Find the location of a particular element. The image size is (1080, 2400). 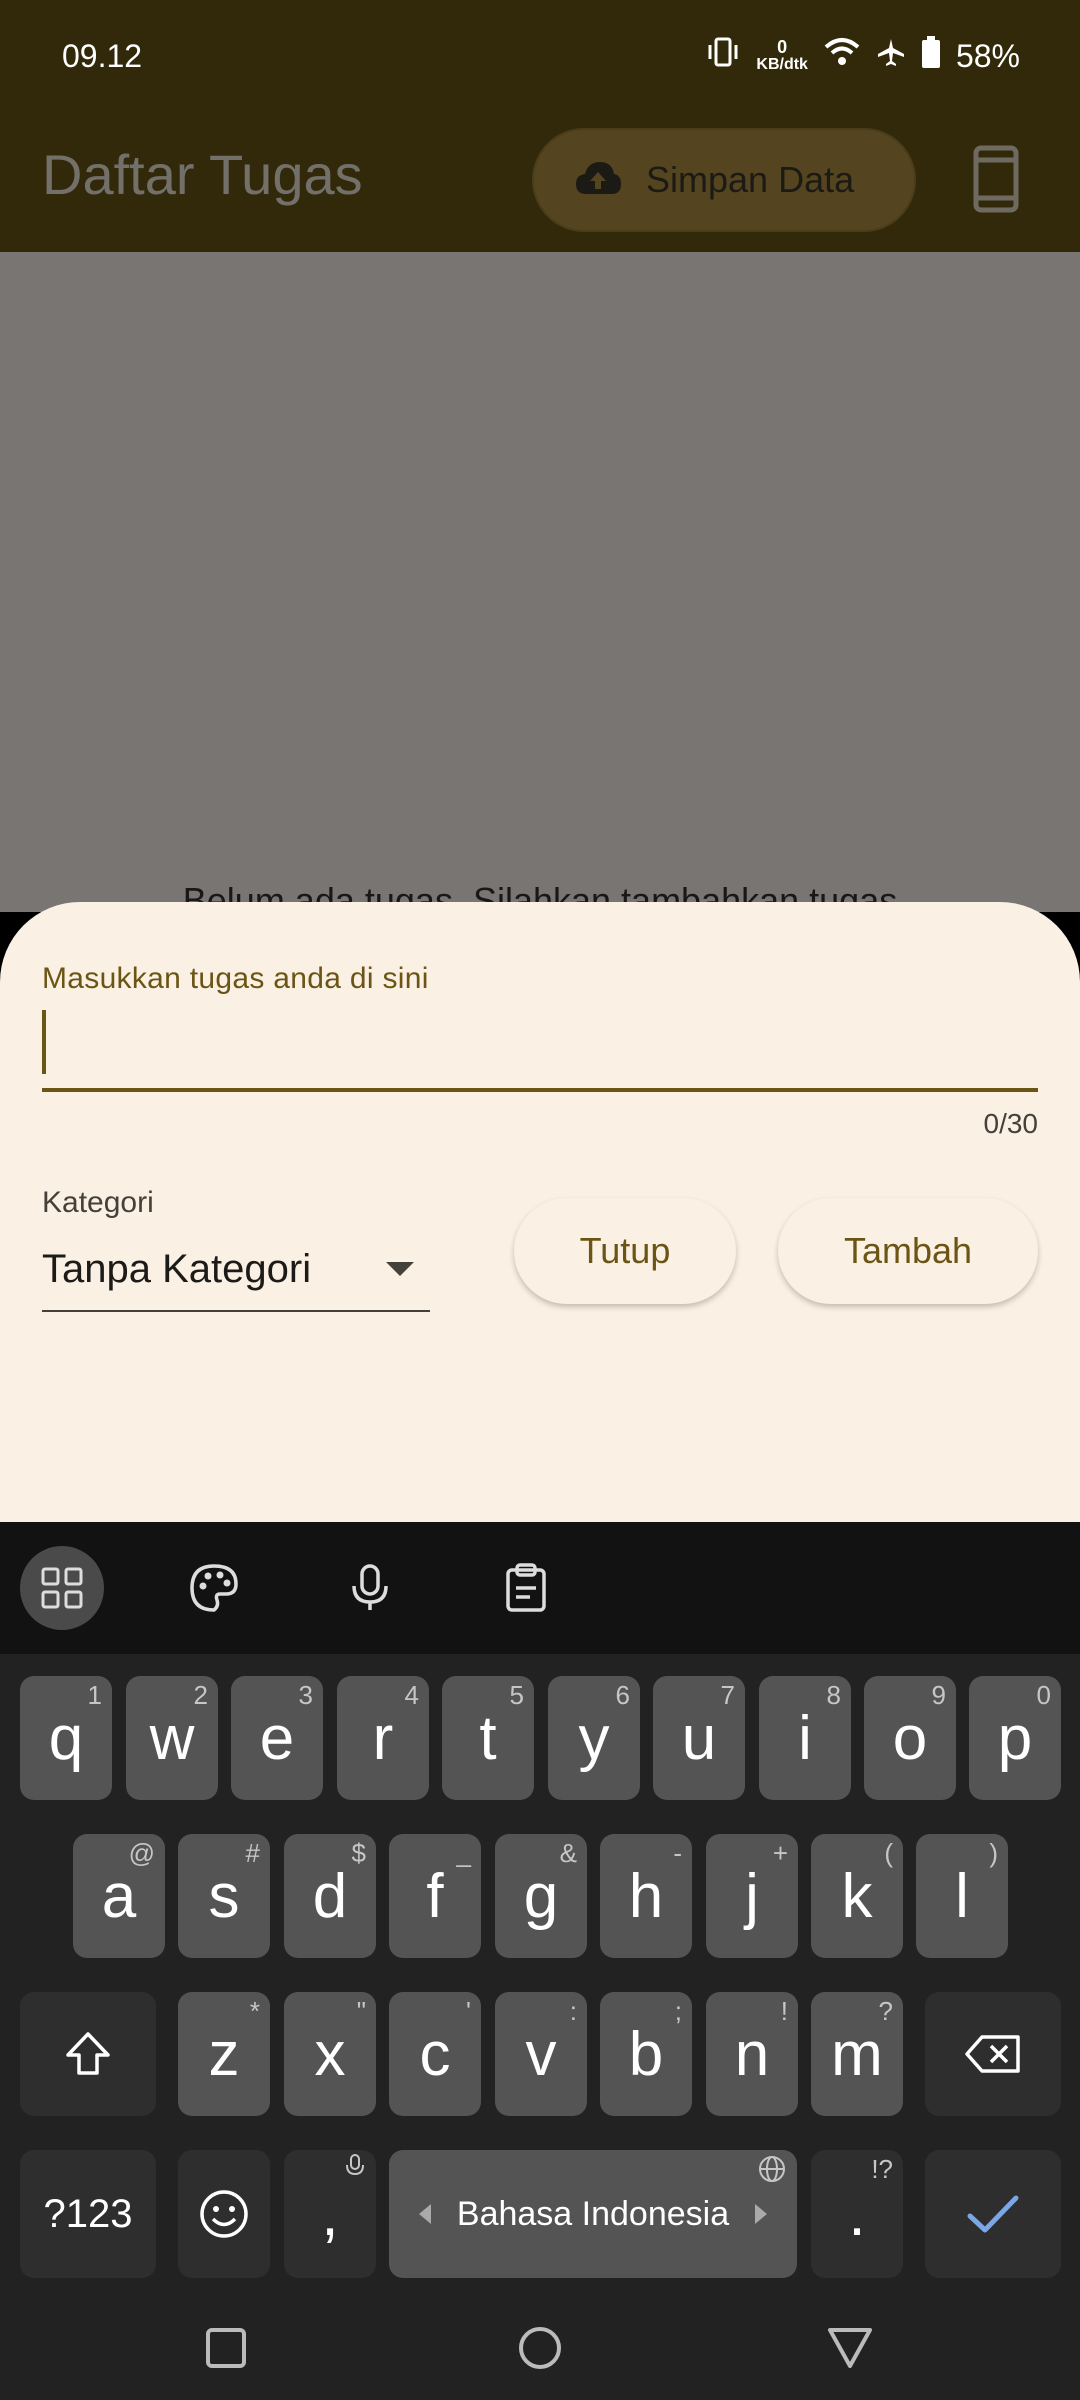

symbols-key: ?123 is located at coordinates (88, 2214).